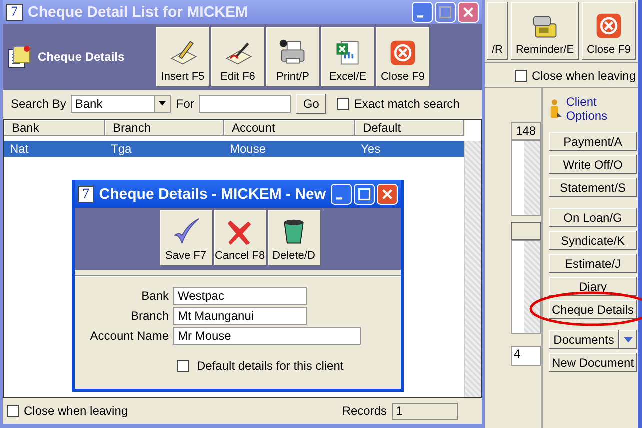 The height and width of the screenshot is (428, 642). What do you see at coordinates (129, 336) in the screenshot?
I see `field-label: Account Name` at bounding box center [129, 336].